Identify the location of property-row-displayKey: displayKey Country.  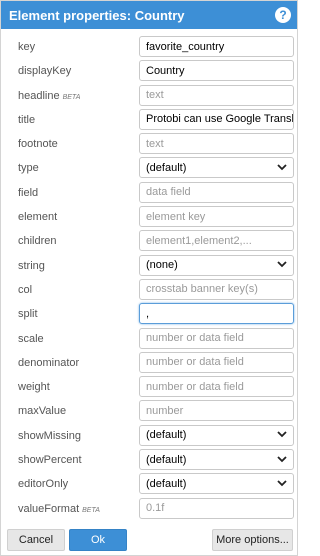
(150, 71).